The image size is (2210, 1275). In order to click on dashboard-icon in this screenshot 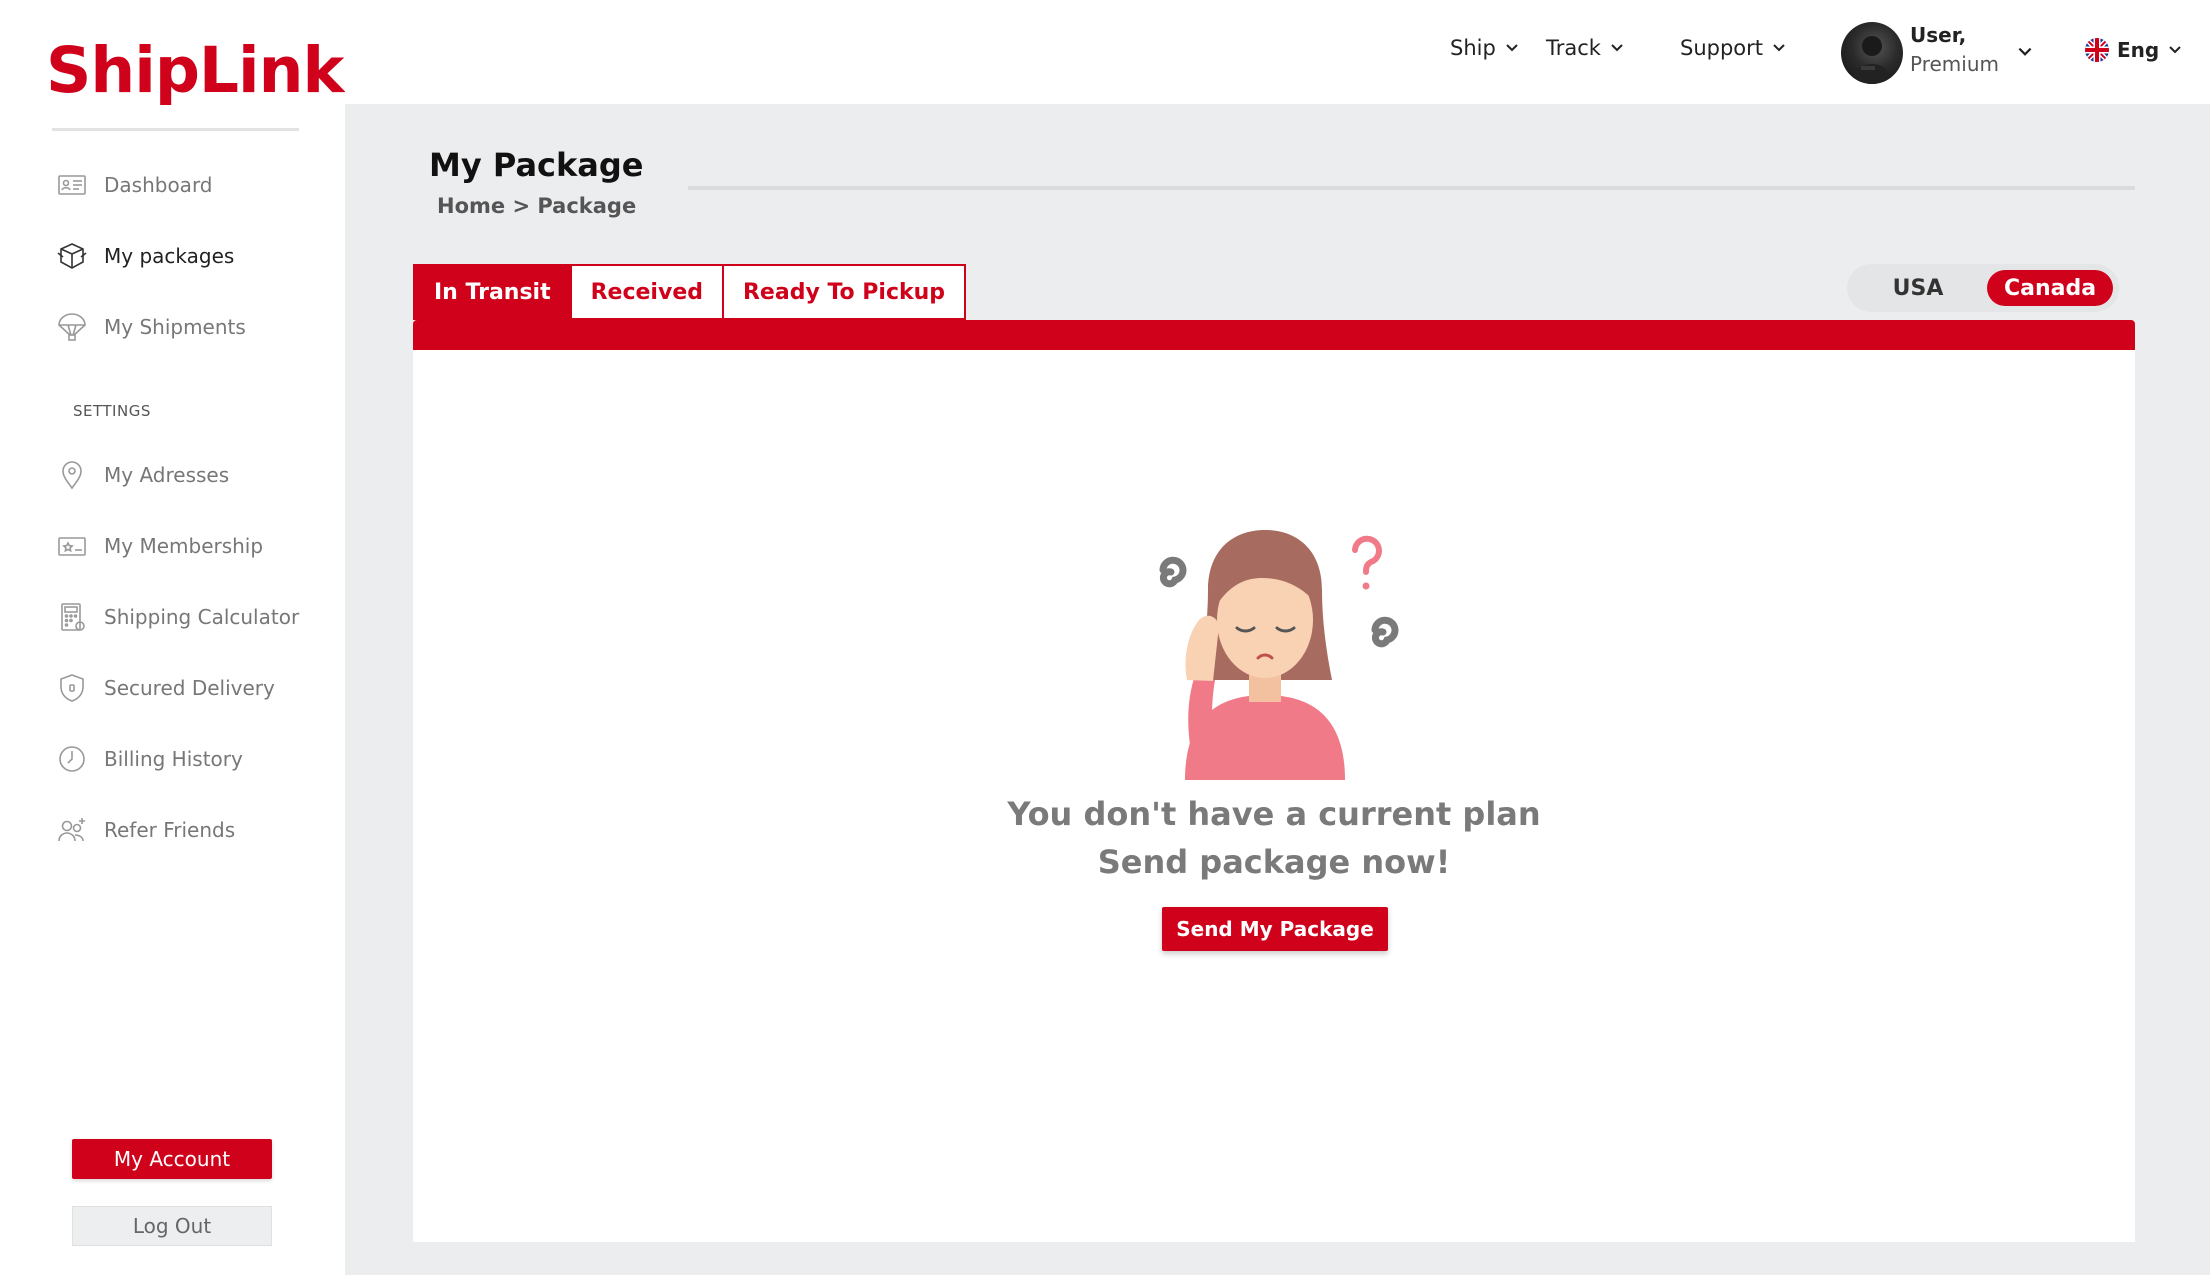, I will do `click(72, 185)`.